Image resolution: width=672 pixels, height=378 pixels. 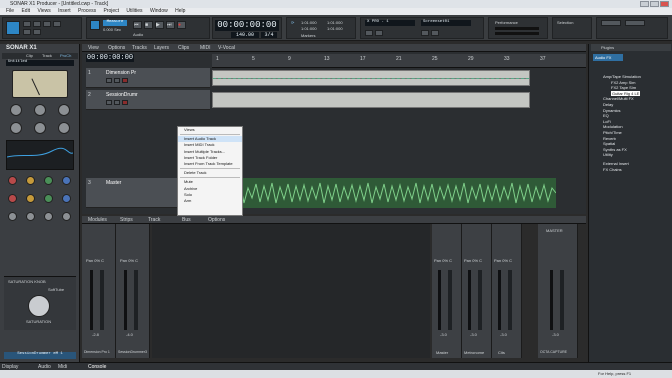 What do you see at coordinates (664, 4) in the screenshot?
I see `close-button` at bounding box center [664, 4].